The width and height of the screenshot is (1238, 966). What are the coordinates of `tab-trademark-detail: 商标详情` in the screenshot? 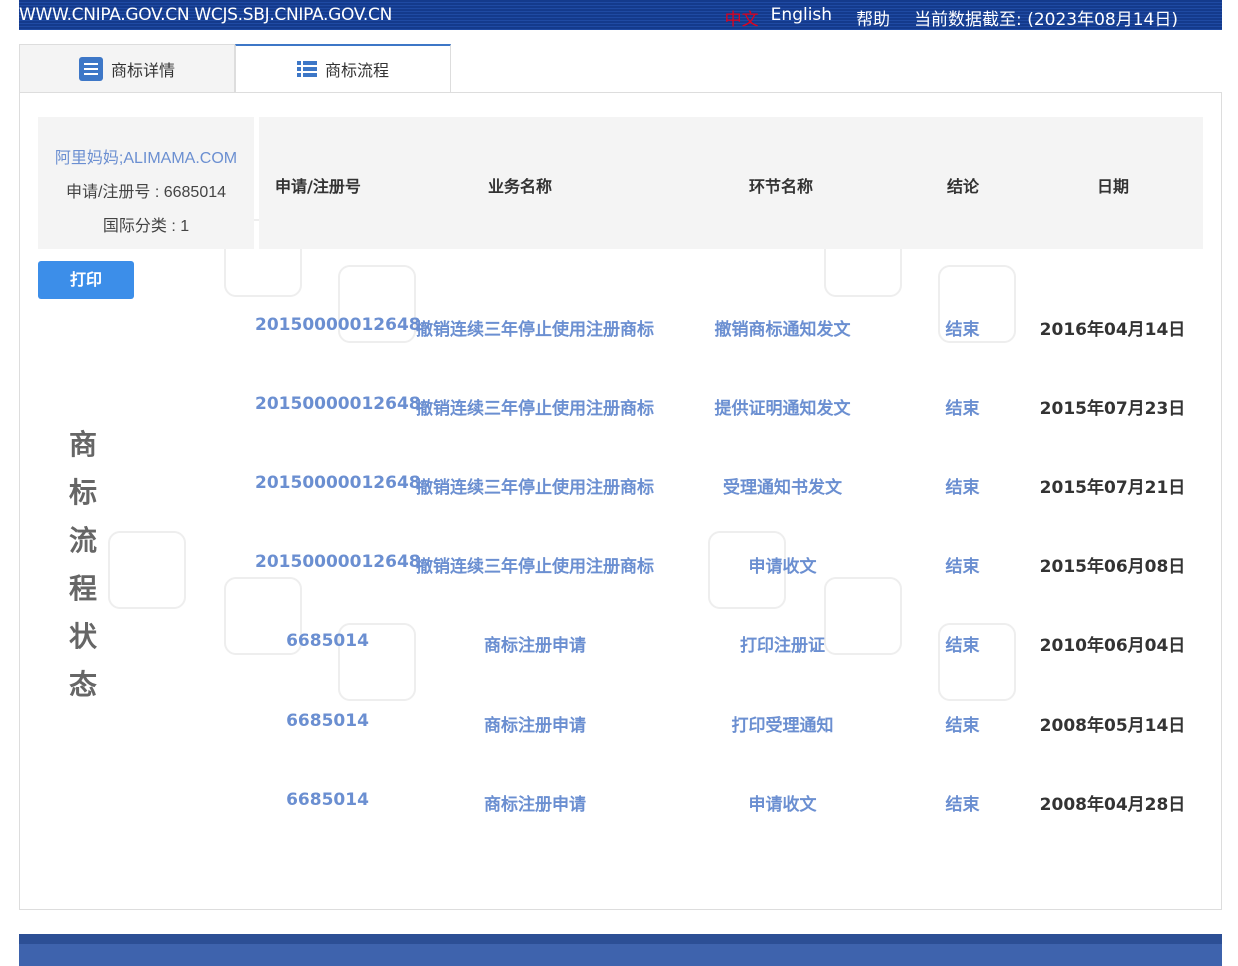 It's located at (127, 68).